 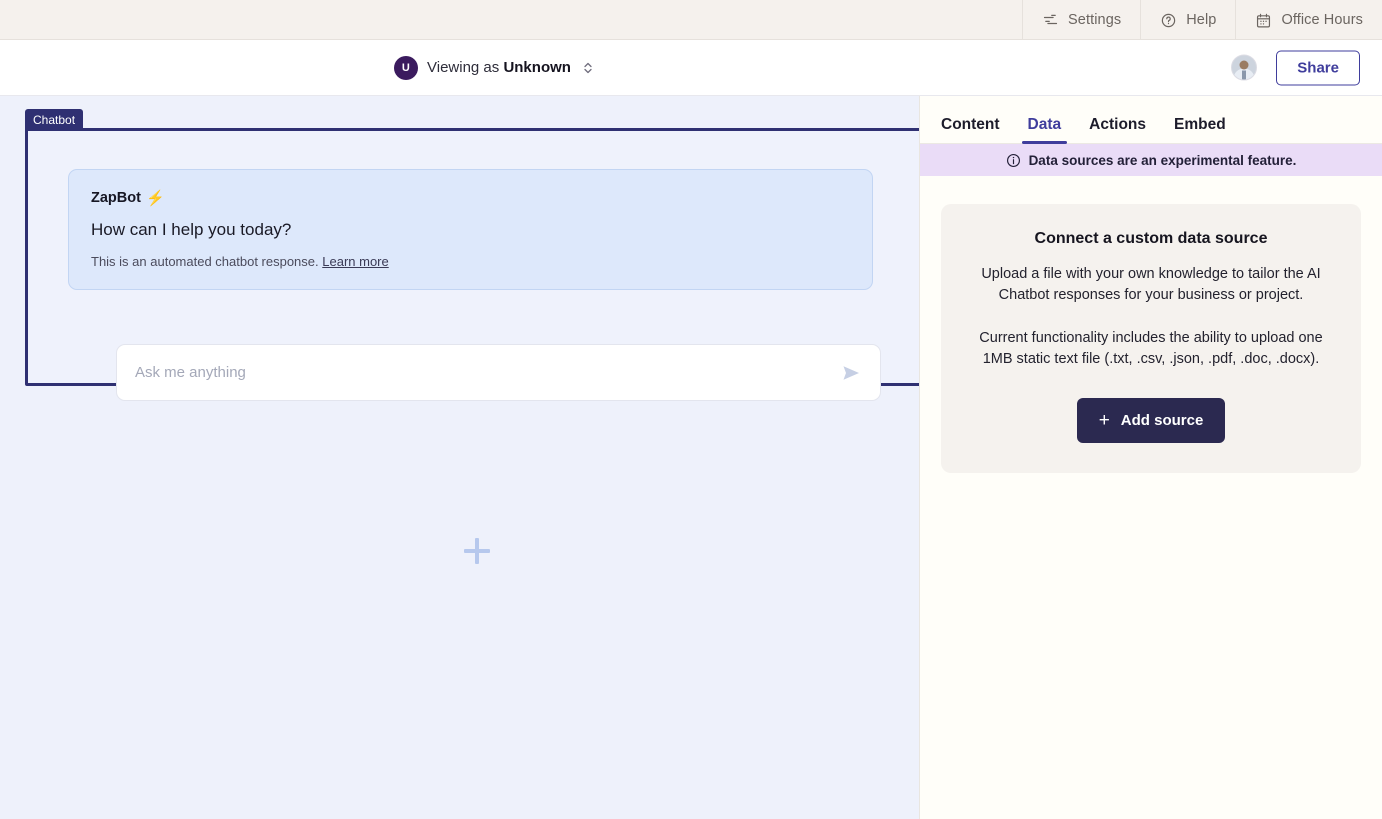 I want to click on lightning-bolt-icon: ⚡, so click(x=155, y=198).